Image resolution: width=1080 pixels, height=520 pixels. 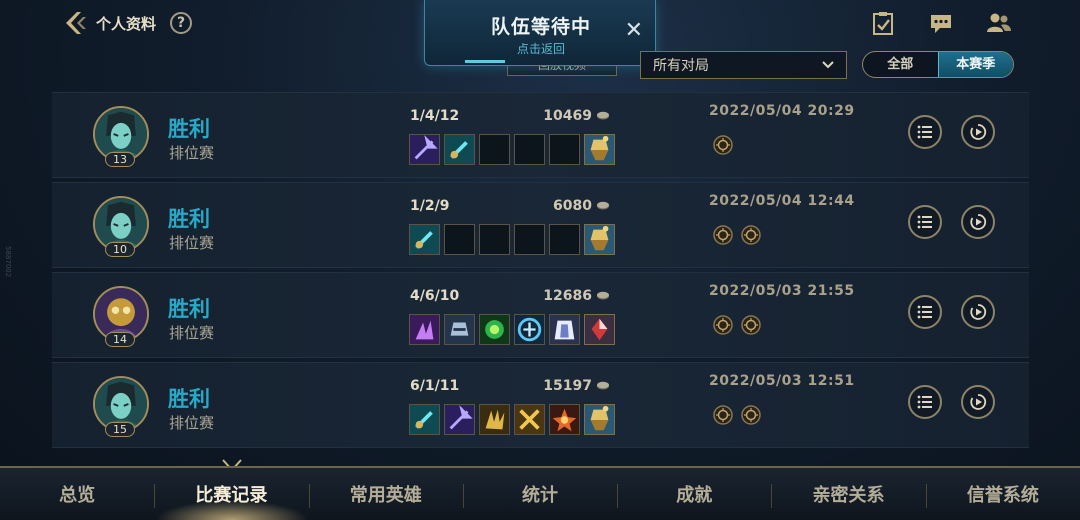 What do you see at coordinates (540, 27) in the screenshot?
I see `queue-title: 队伍等待中` at bounding box center [540, 27].